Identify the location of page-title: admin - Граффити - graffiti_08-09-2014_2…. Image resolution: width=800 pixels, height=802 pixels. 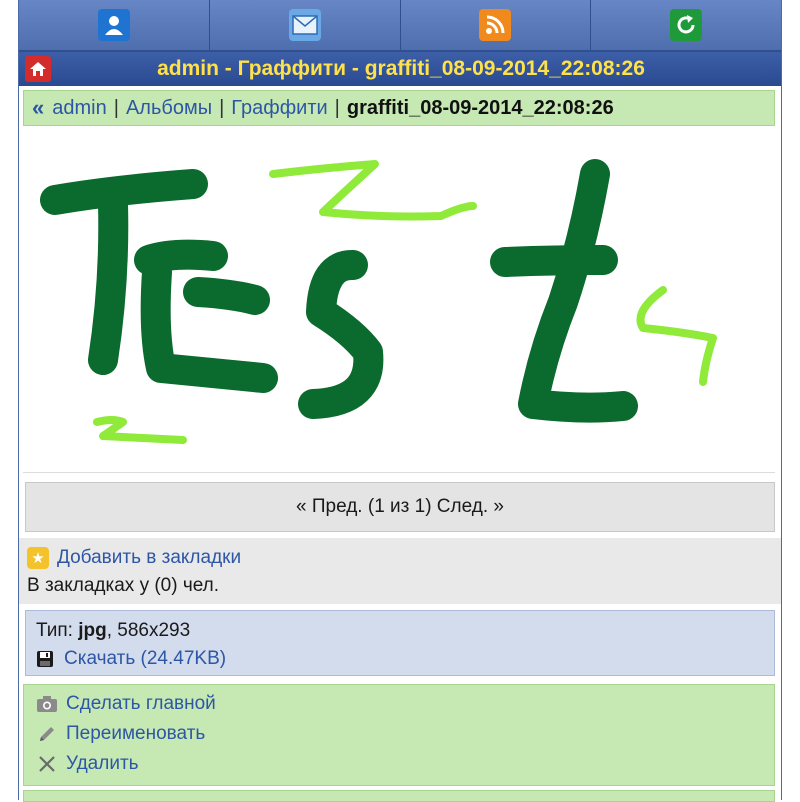
(401, 68).